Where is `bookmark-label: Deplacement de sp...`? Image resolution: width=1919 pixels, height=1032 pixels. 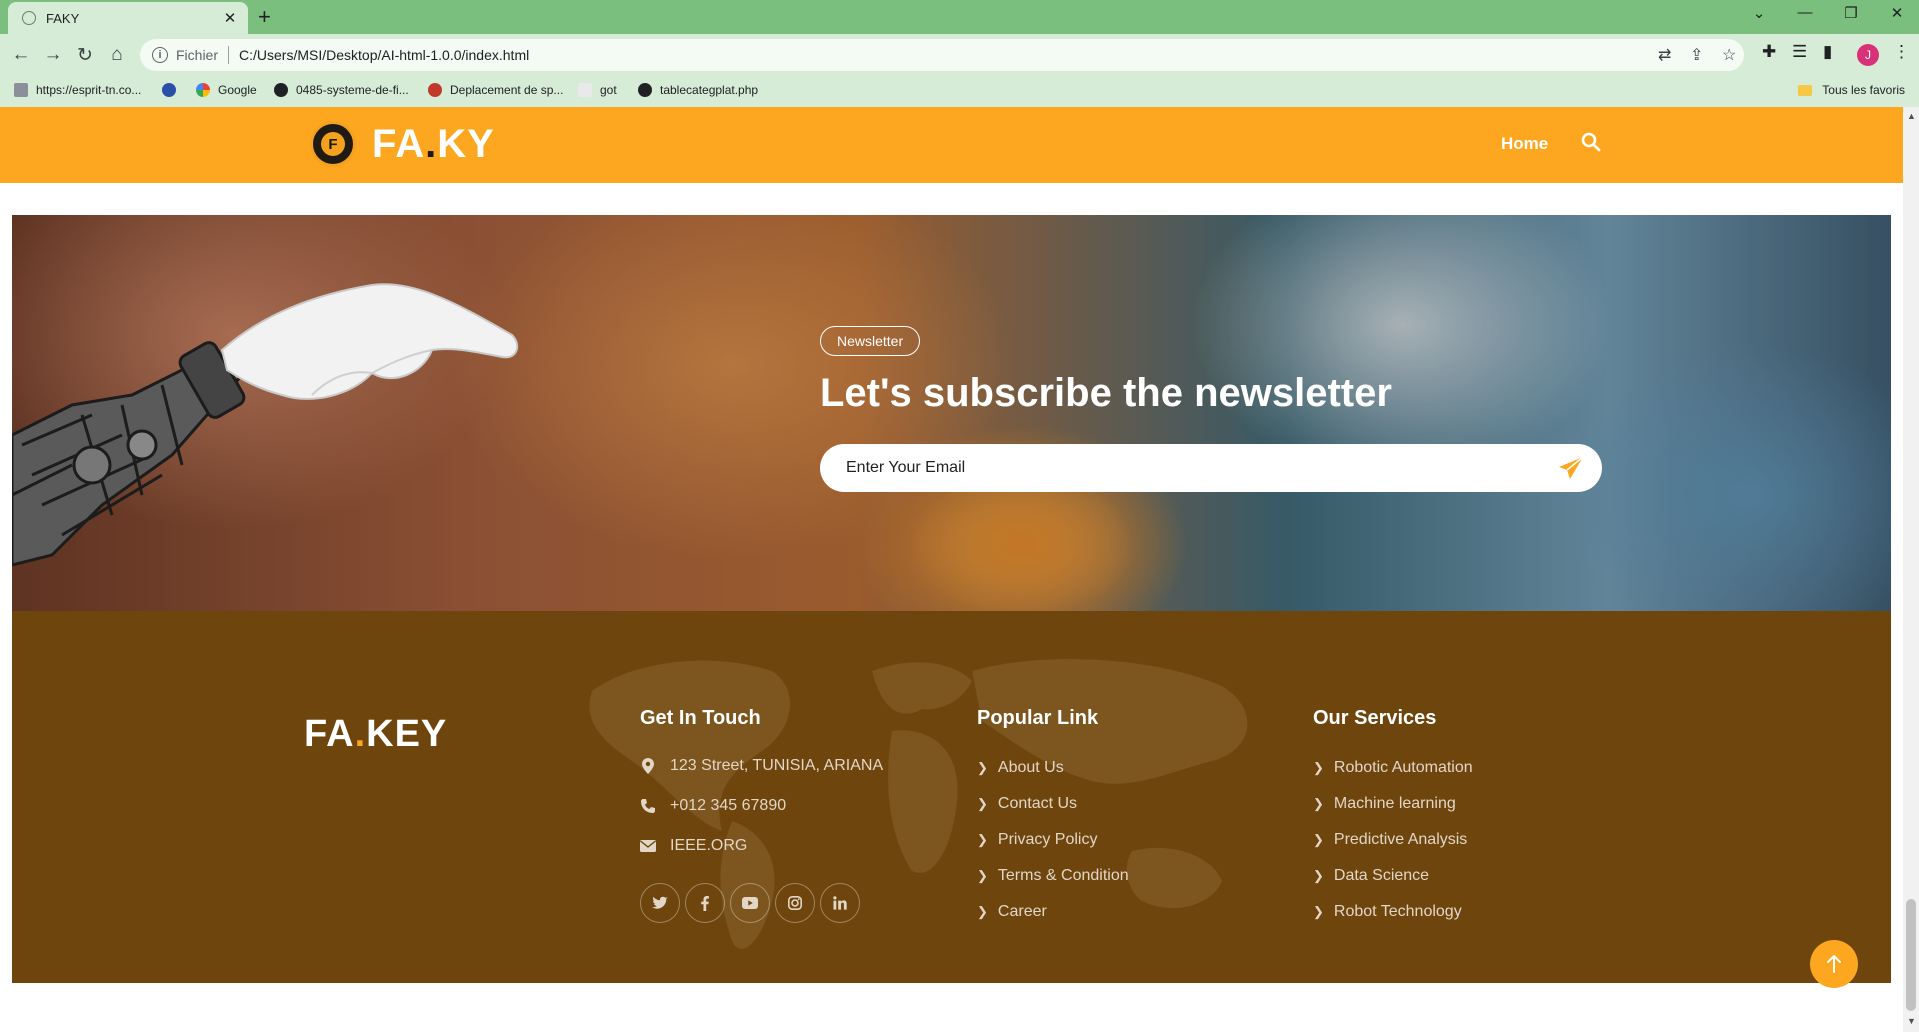 bookmark-label: Deplacement de sp... is located at coordinates (507, 90).